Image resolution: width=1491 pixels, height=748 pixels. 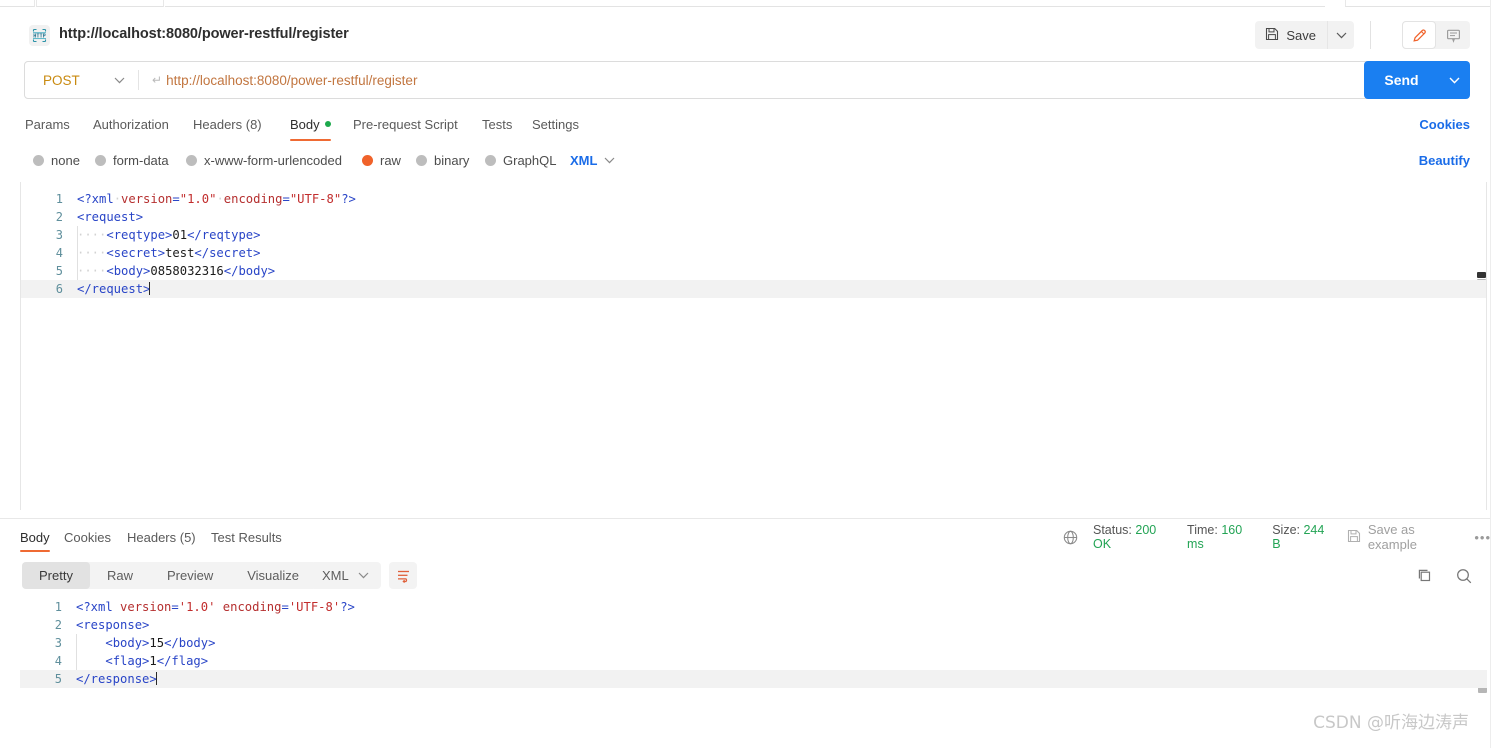 I want to click on body-type-binary: binary, so click(x=442, y=160).